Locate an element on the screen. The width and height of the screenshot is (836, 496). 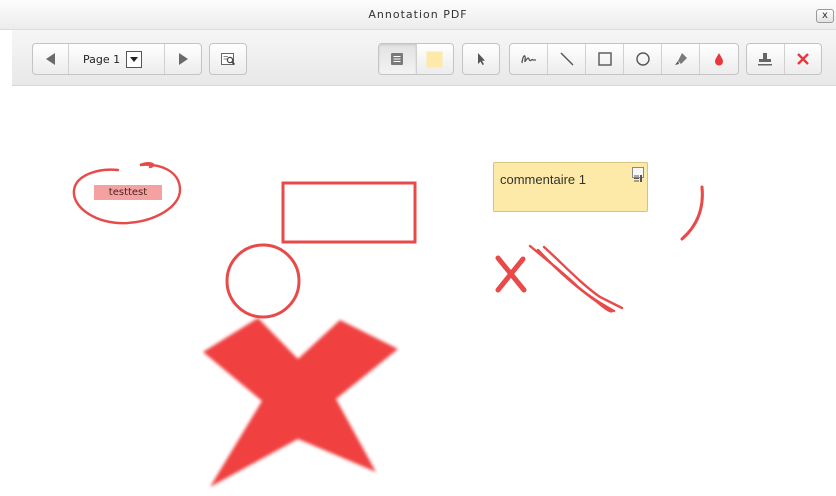
freehand-line-annotation is located at coordinates (576, 278).